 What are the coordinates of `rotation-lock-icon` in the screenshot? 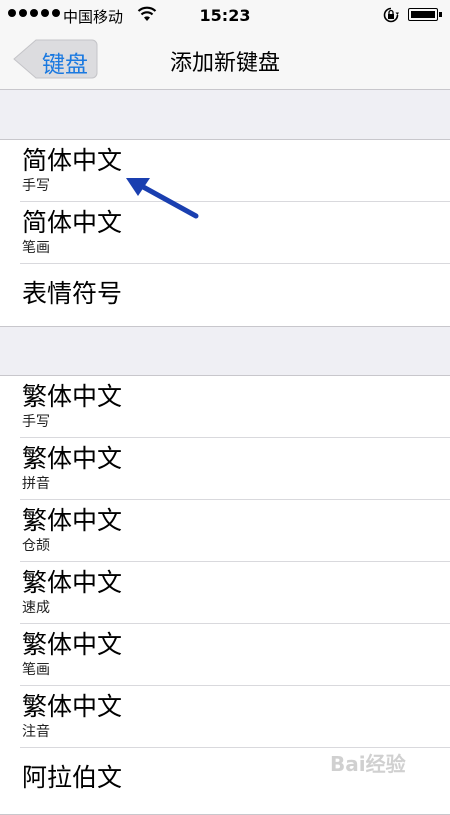 It's located at (391, 17).